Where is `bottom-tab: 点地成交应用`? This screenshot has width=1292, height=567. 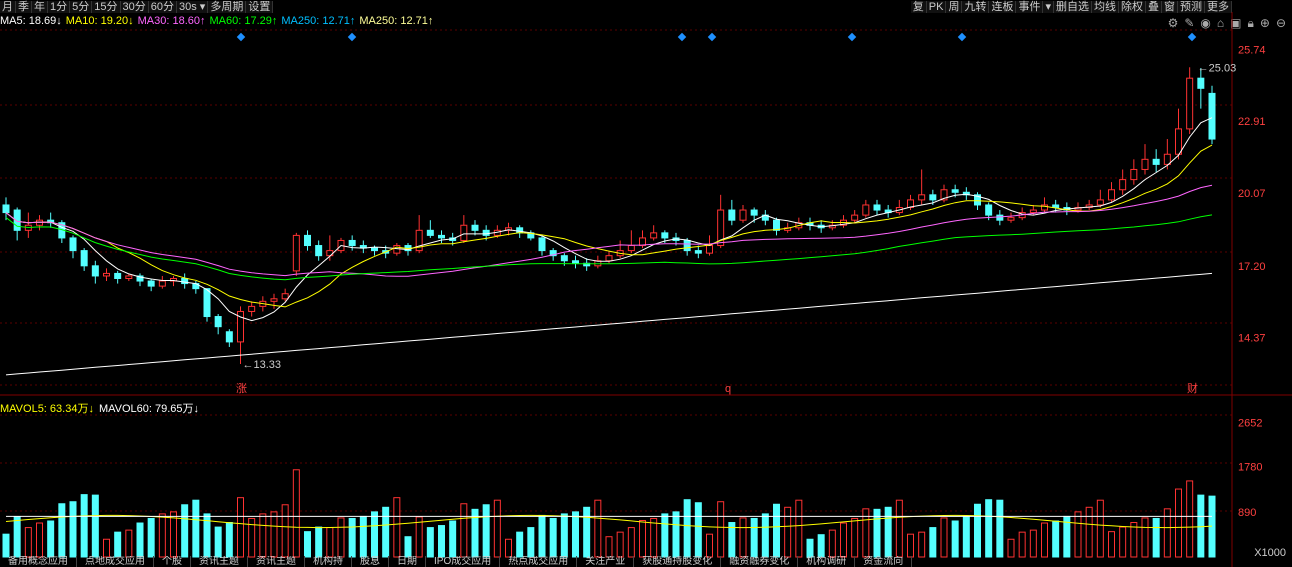 bottom-tab: 点地成交应用 is located at coordinates (115, 561).